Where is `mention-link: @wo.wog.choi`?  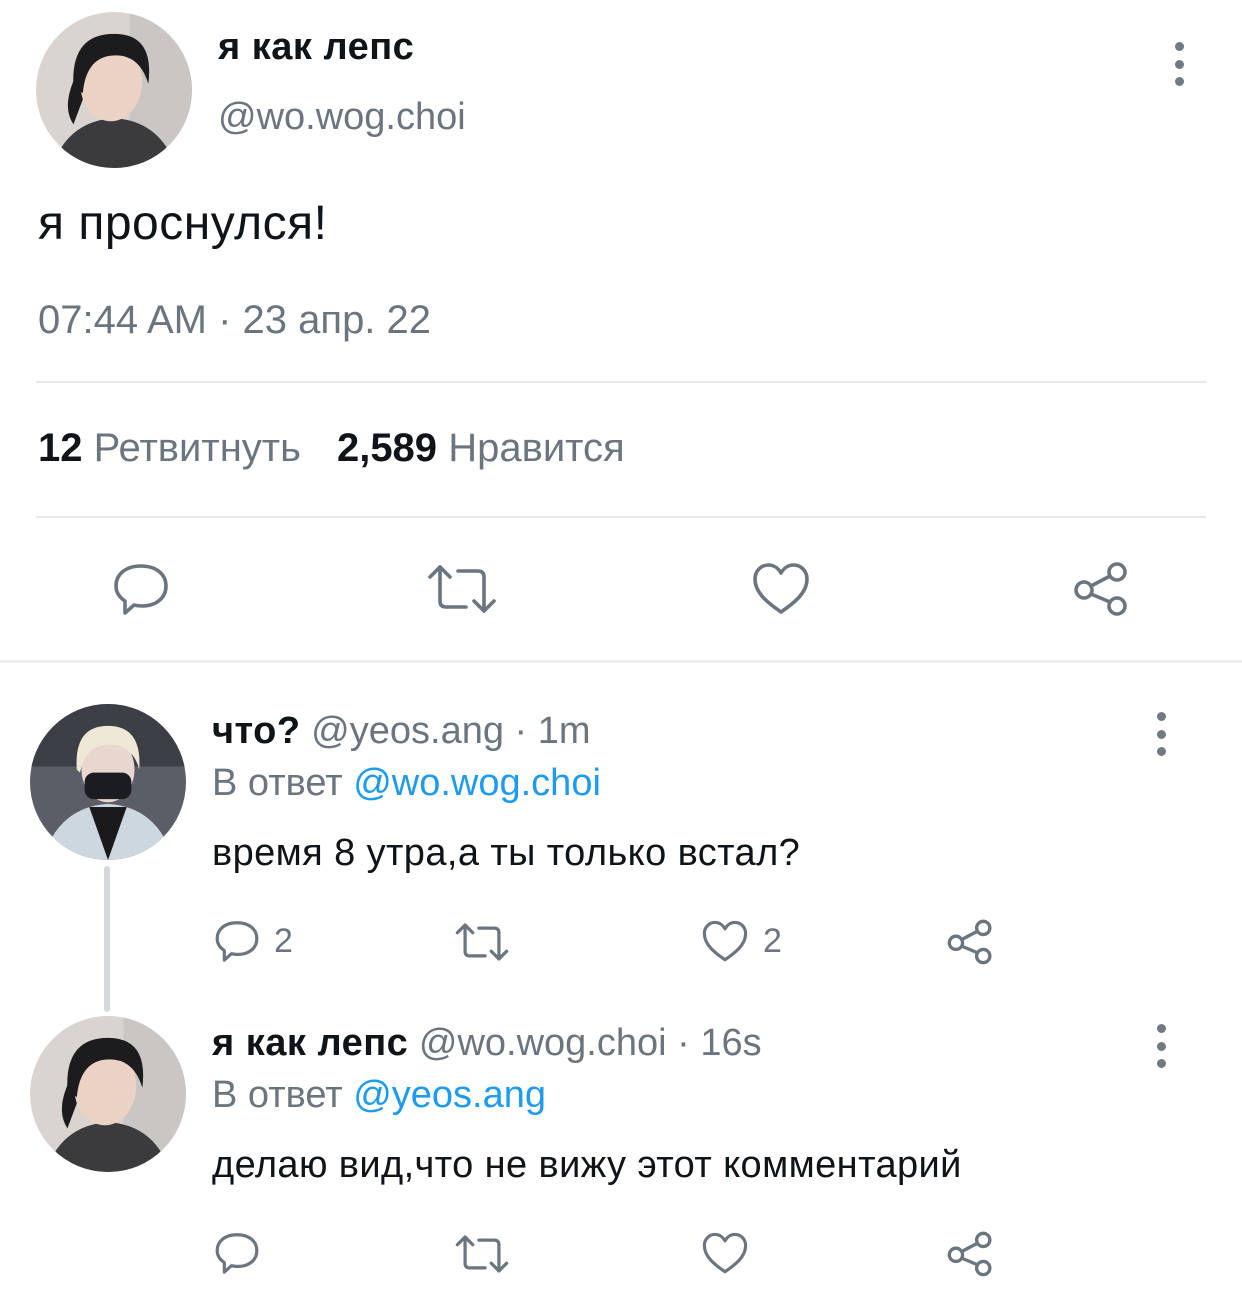 mention-link: @wo.wog.choi is located at coordinates (477, 783).